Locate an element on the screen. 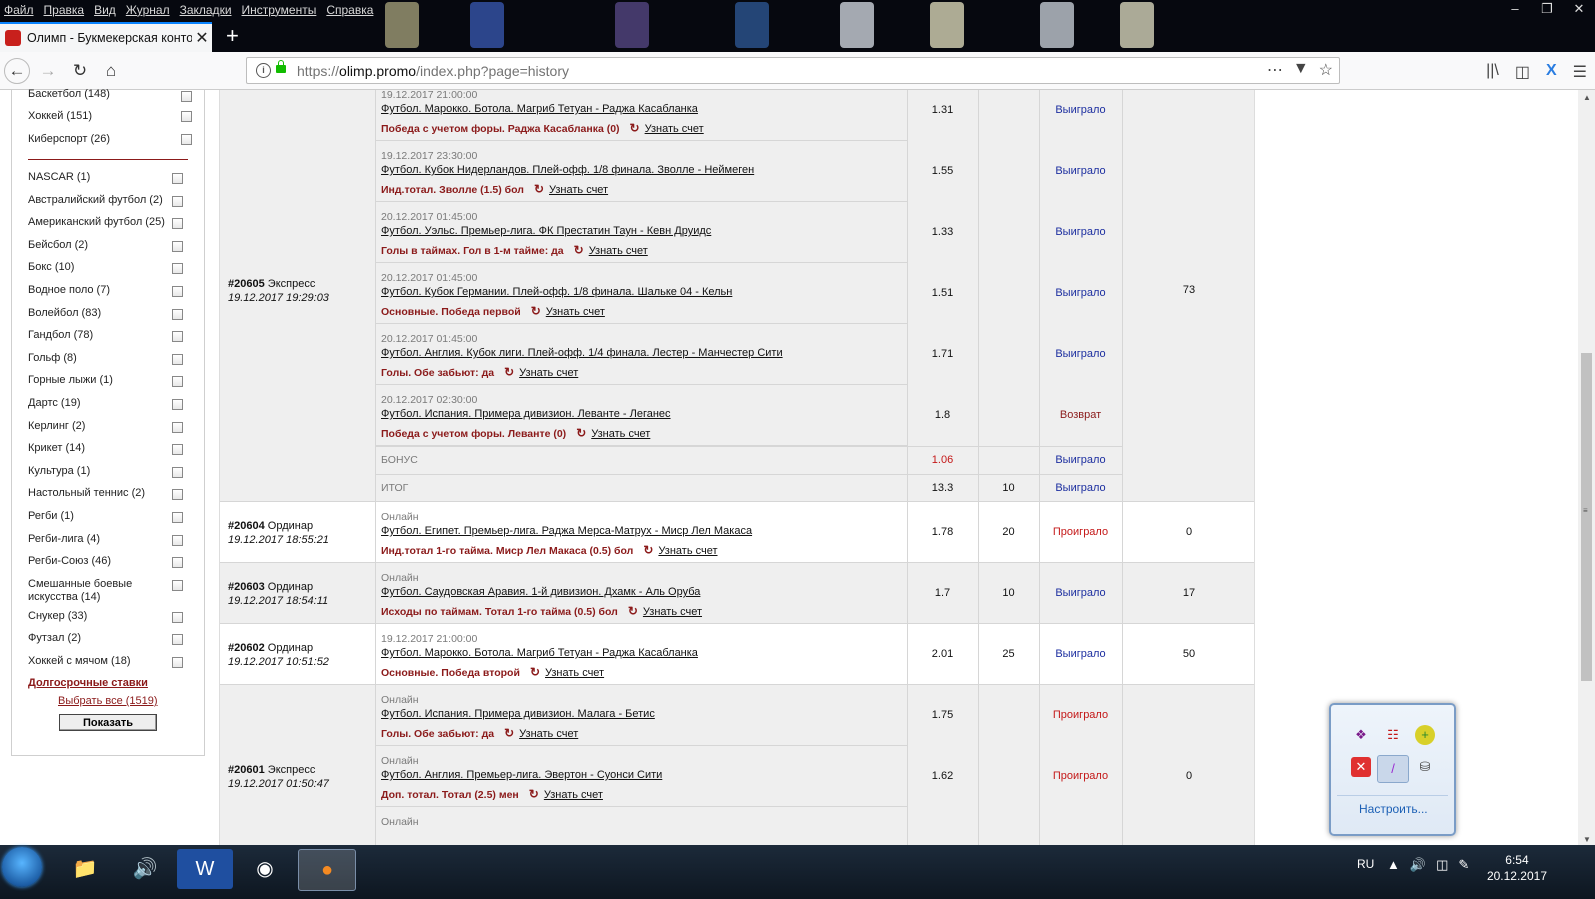  sport-filter-item: Водное поло (7) is located at coordinates (113, 290).